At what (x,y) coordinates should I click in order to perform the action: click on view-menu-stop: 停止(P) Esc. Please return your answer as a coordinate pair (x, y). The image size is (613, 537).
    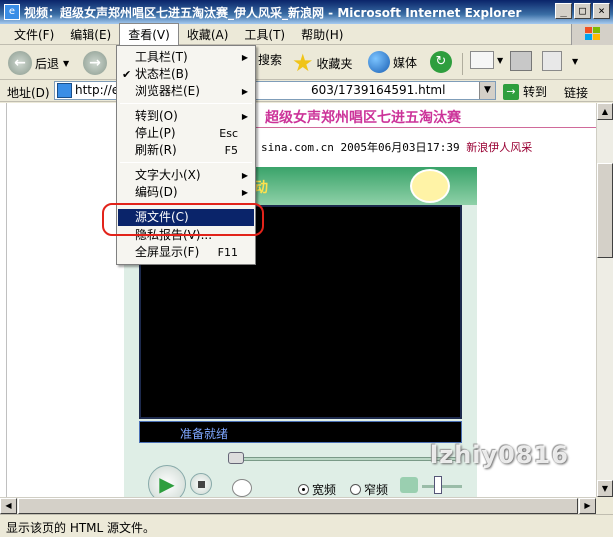
    Looking at the image, I should click on (186, 133).